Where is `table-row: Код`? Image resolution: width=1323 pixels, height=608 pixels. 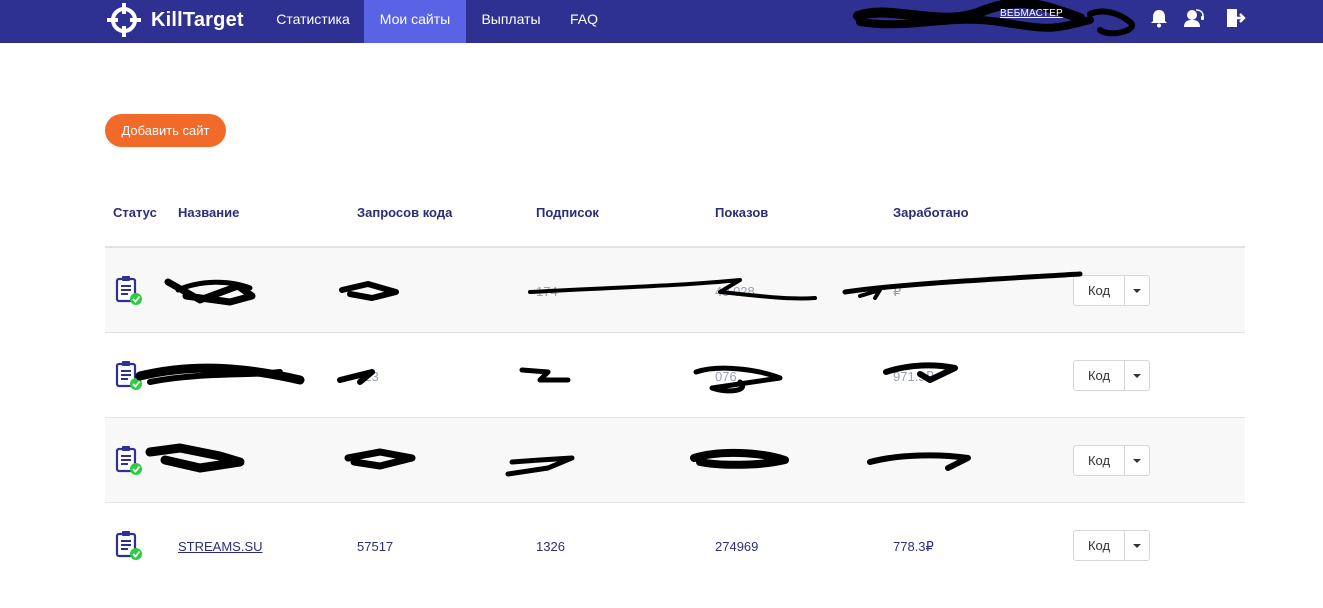 table-row: Код is located at coordinates (675, 460).